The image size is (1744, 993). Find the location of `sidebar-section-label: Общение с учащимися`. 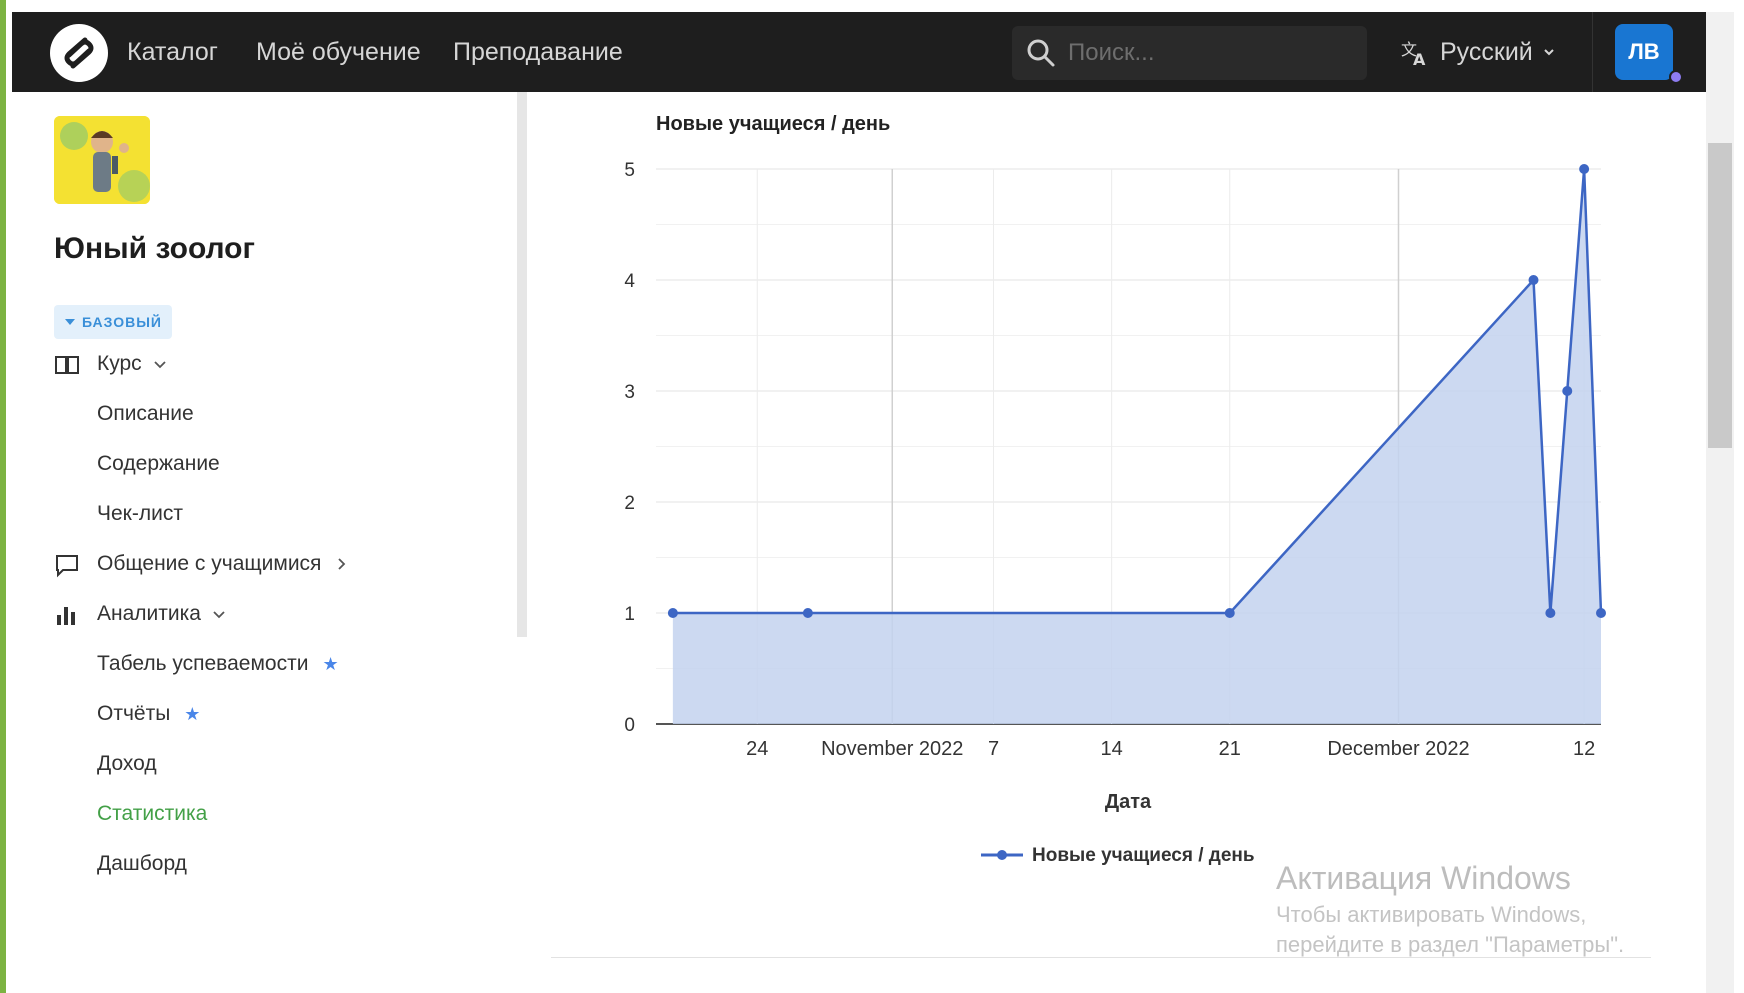

sidebar-section-label: Общение с учащимися is located at coordinates (209, 563).